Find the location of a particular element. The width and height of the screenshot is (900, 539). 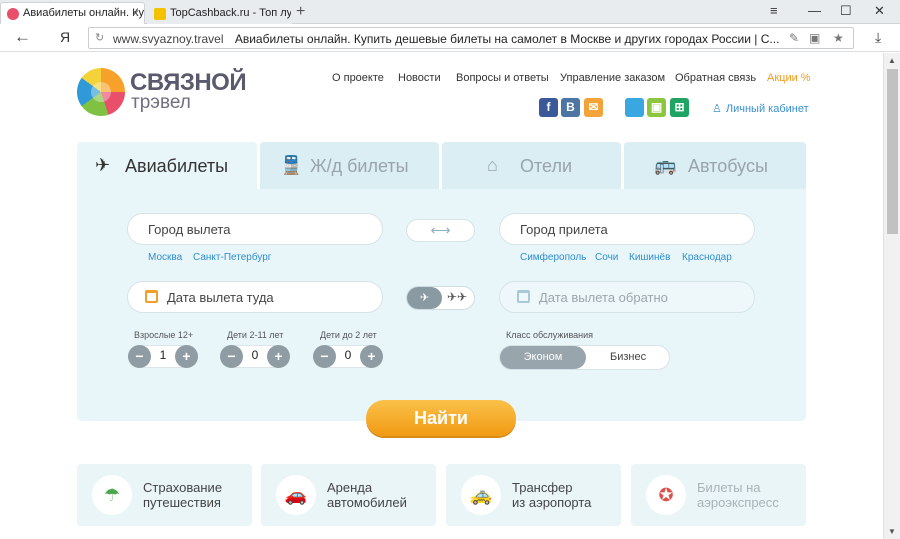

nav-faq: Вопросы и ответы is located at coordinates (502, 78).